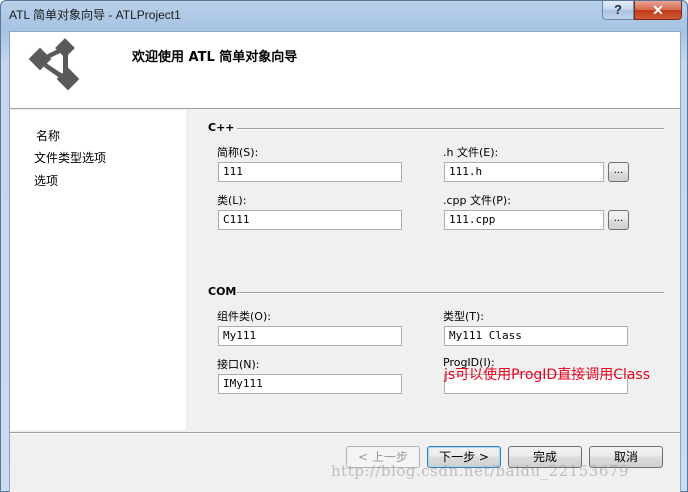 The height and width of the screenshot is (492, 688). Describe the element at coordinates (244, 316) in the screenshot. I see `coclass-label: 组件类(O):` at that location.